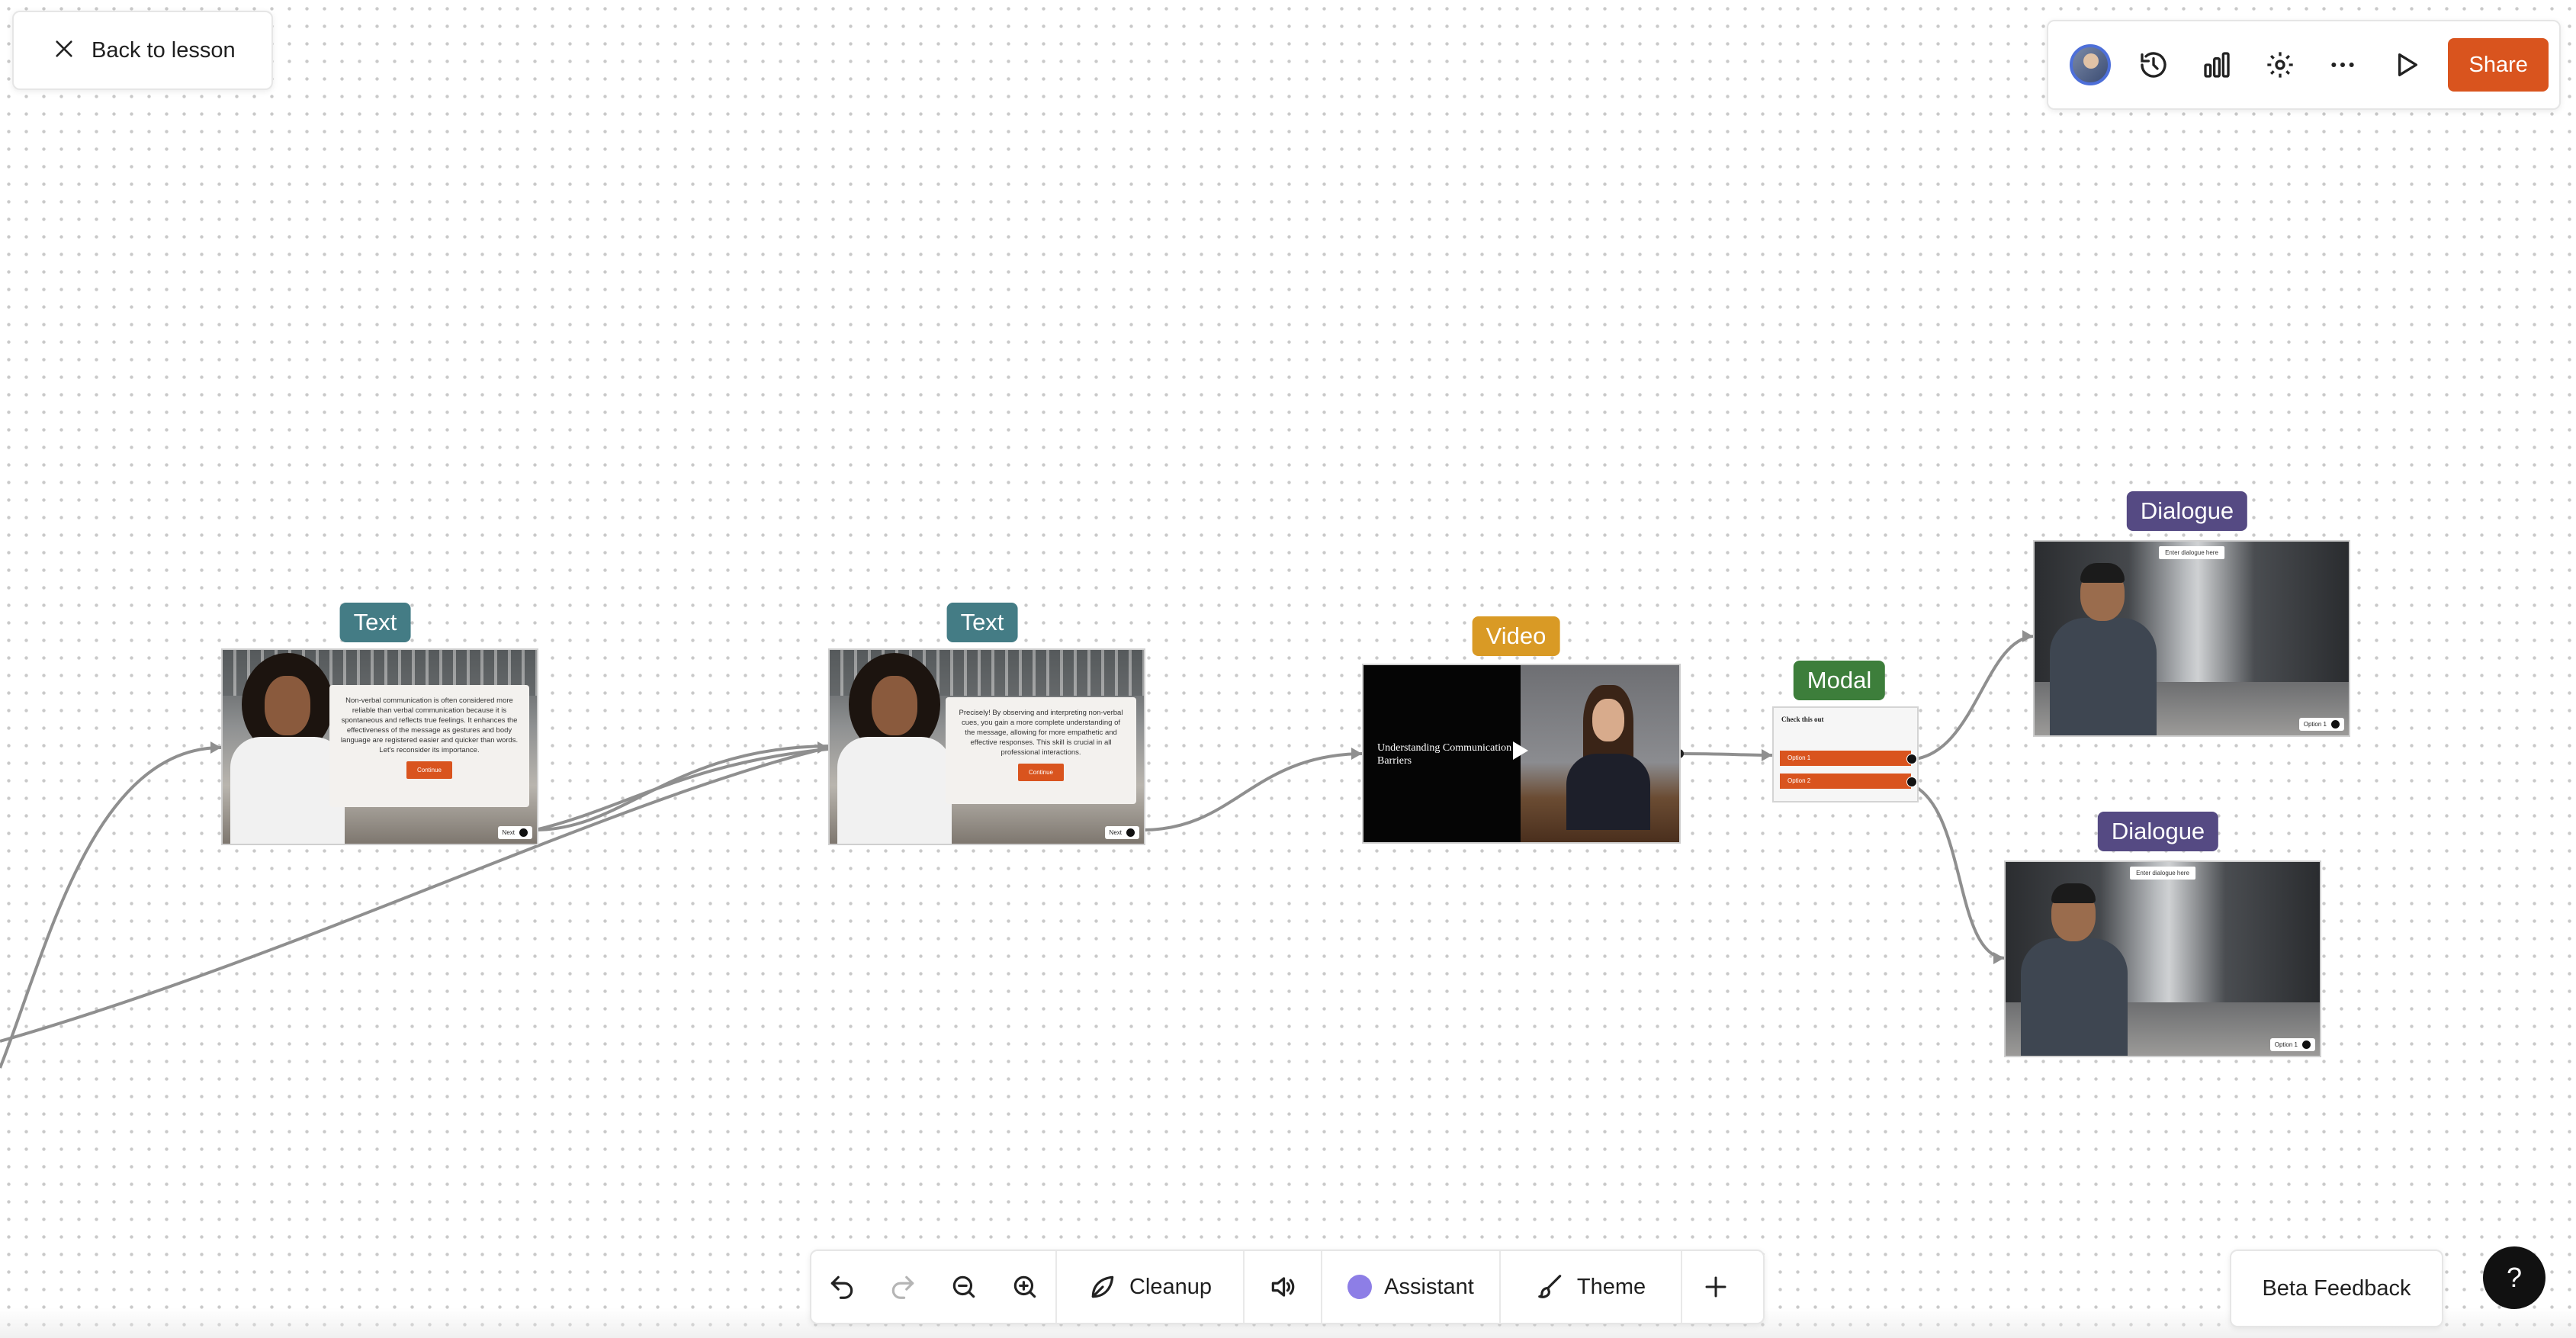 This screenshot has height=1338, width=2576. I want to click on redo-icon, so click(902, 1287).